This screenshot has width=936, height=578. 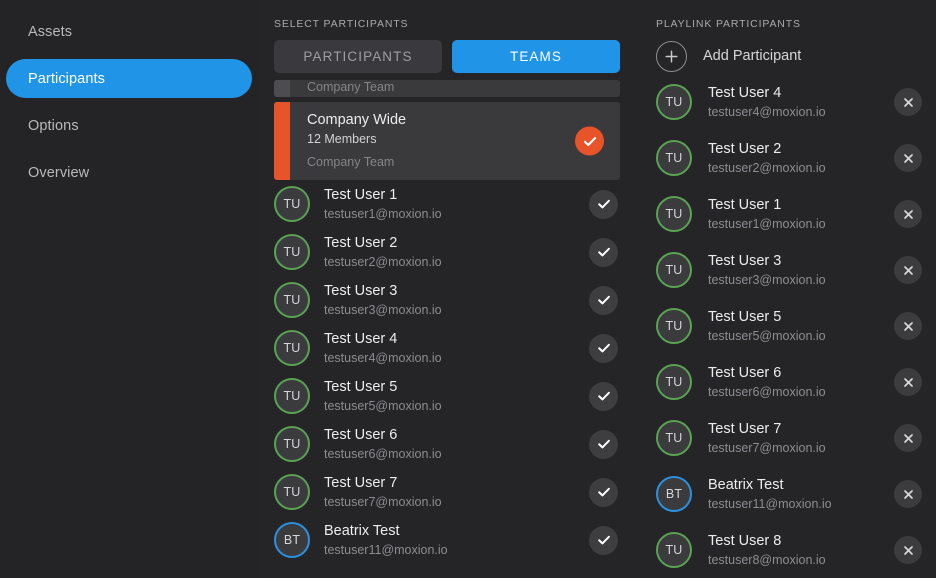 I want to click on team-card-body: Company Team, so click(x=455, y=88).